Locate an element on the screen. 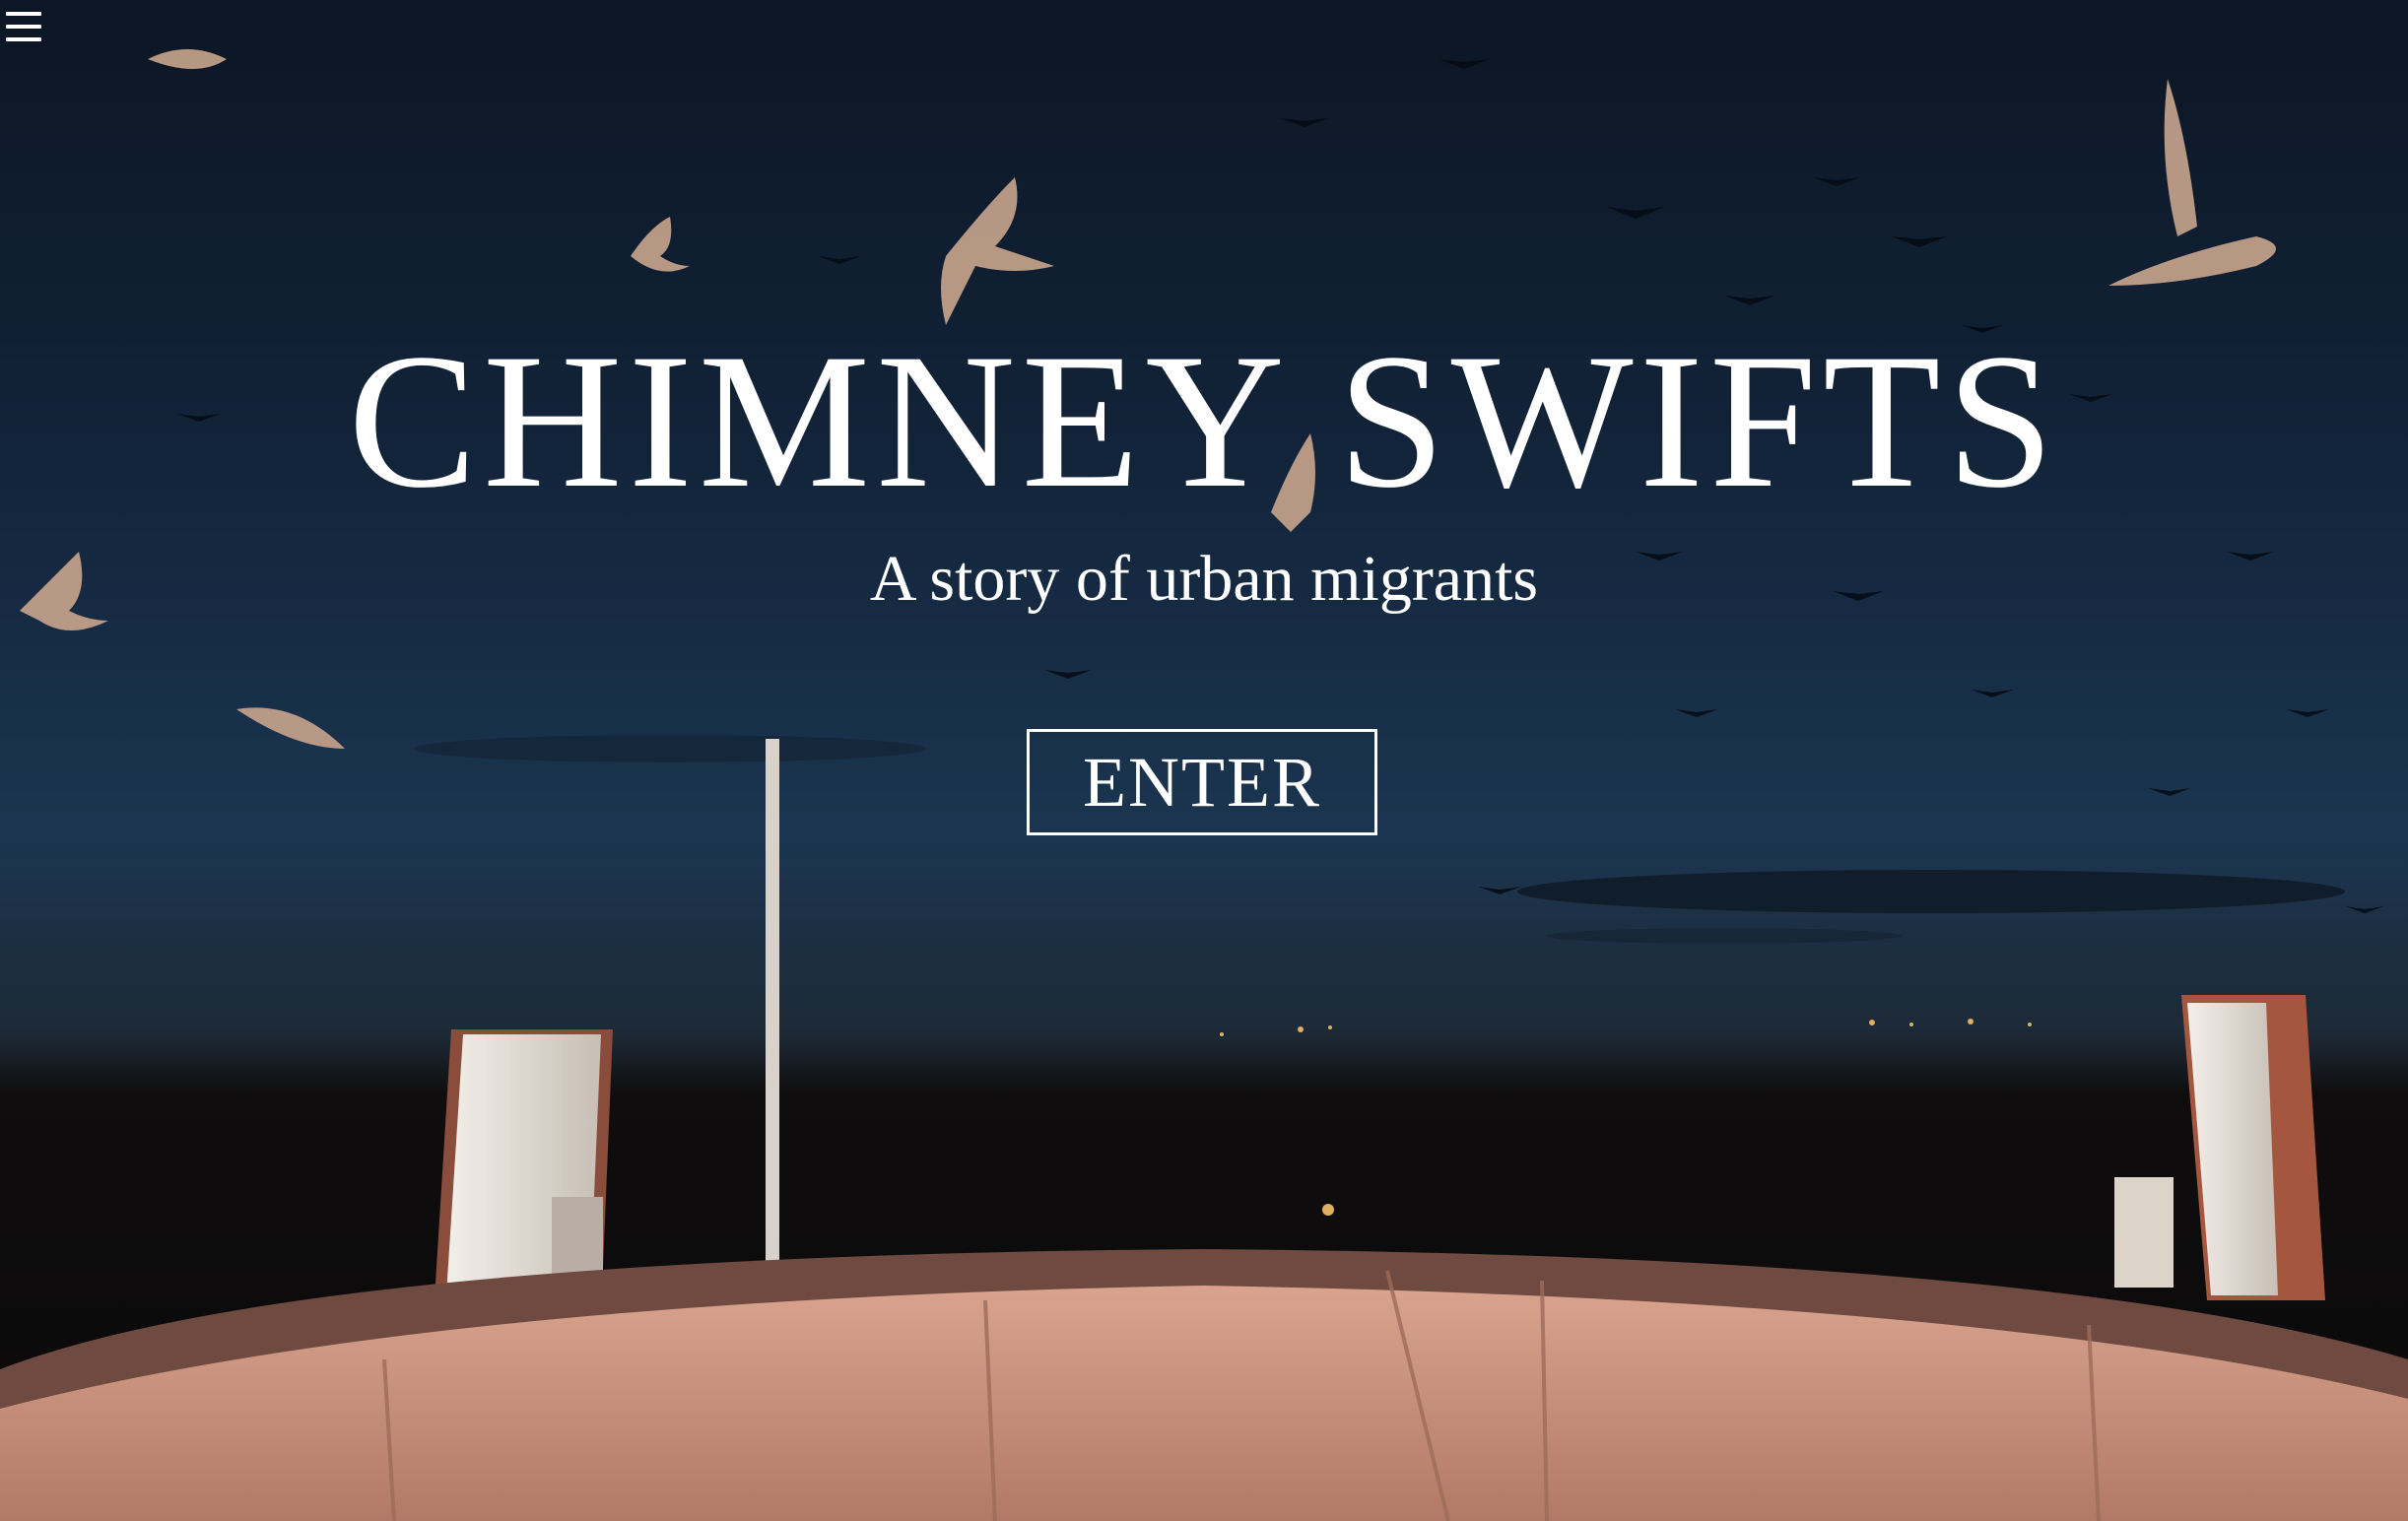 This screenshot has width=2408, height=1521. page-title: CHIMNEY SWIFTS is located at coordinates (1204, 421).